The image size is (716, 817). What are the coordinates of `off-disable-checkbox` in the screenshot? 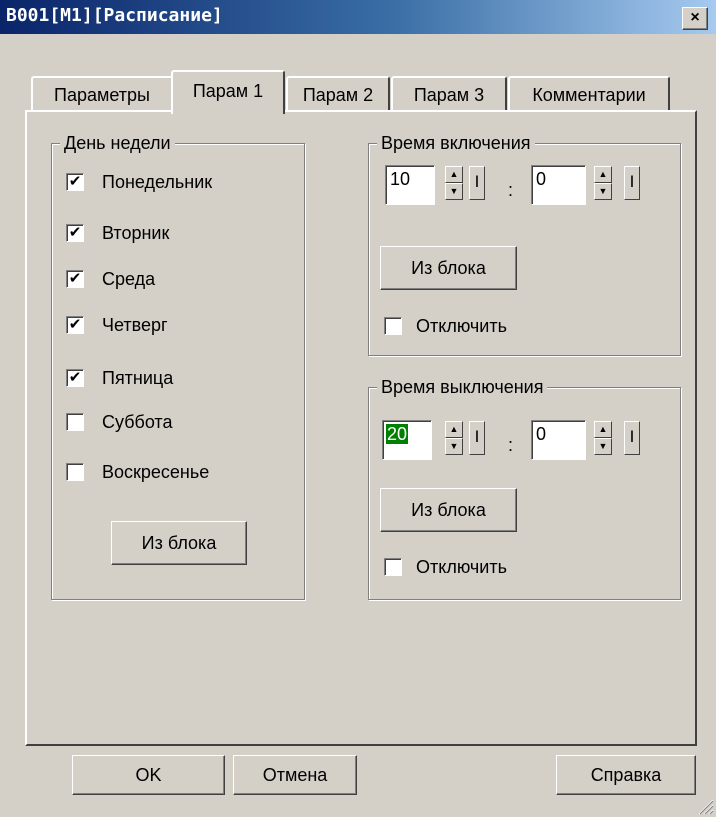 It's located at (393, 567).